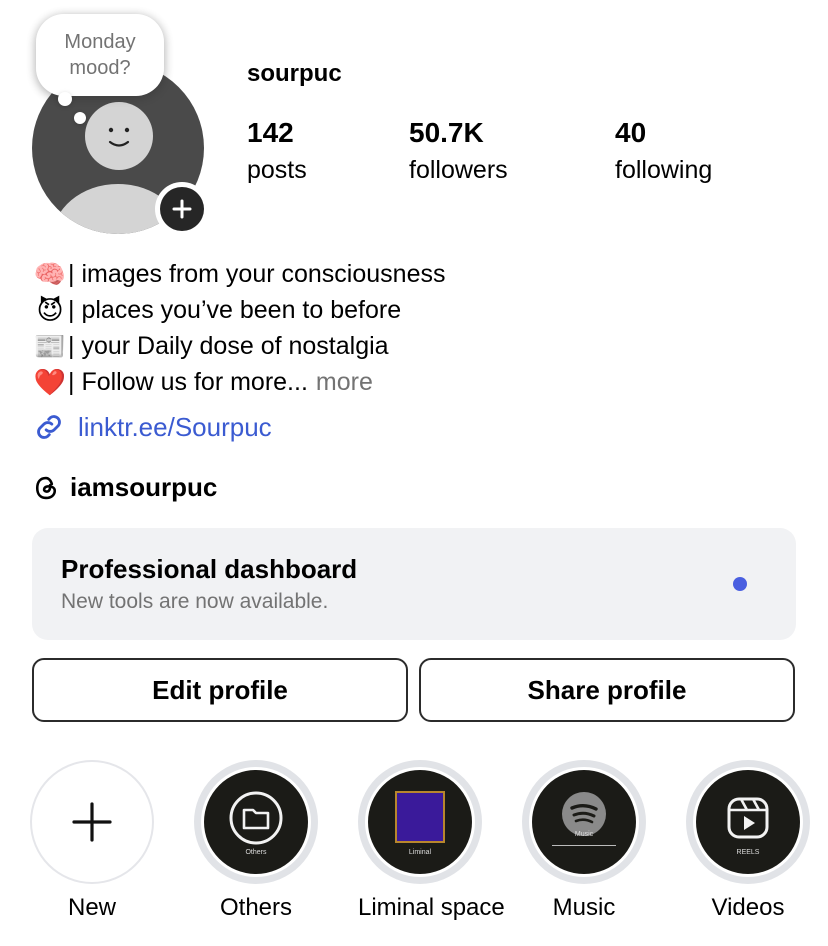 This screenshot has width=828, height=946. What do you see at coordinates (50, 274) in the screenshot?
I see `brain-icon: 🧠` at bounding box center [50, 274].